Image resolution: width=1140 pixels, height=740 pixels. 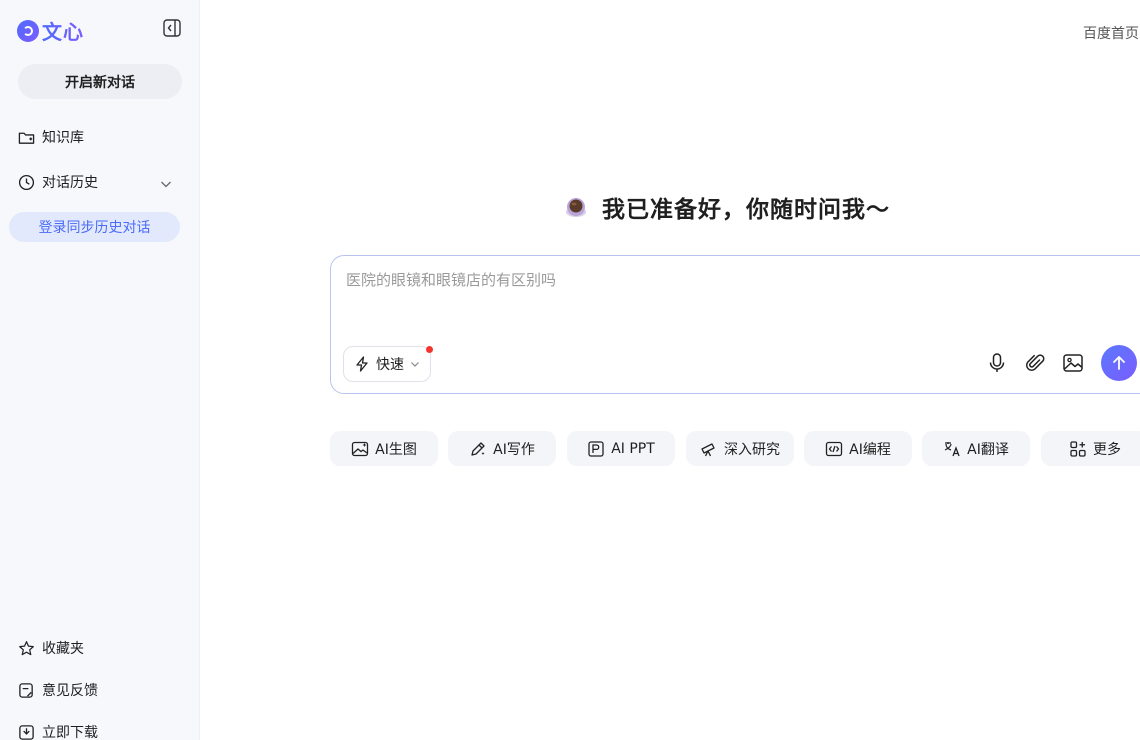 I want to click on arrow-up-icon, so click(x=1119, y=363).